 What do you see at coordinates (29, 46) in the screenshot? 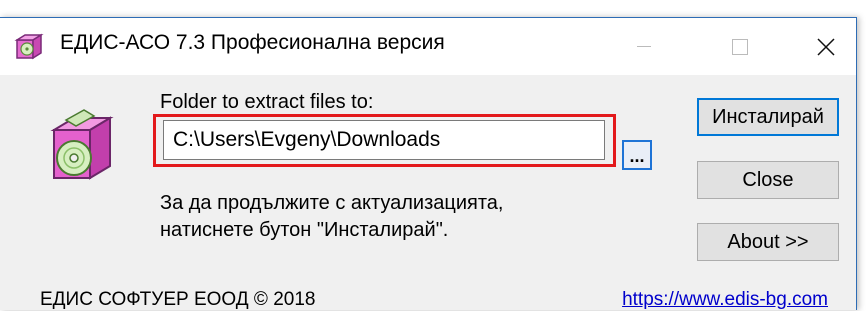
I see `installer-box-icon` at bounding box center [29, 46].